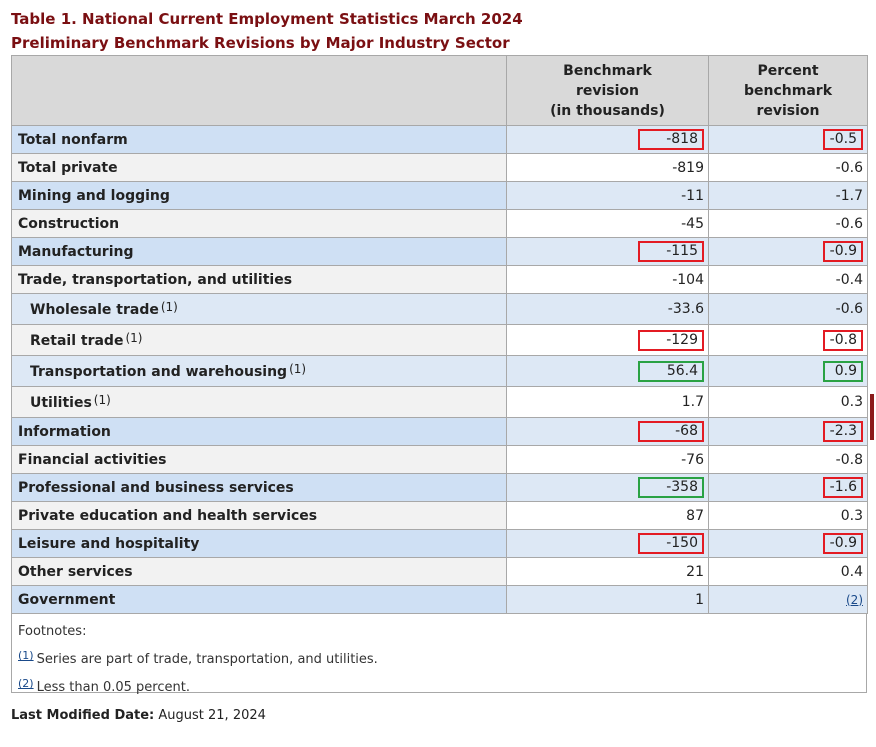 The width and height of the screenshot is (876, 747). I want to click on row-label: Professional and business services, so click(259, 487).